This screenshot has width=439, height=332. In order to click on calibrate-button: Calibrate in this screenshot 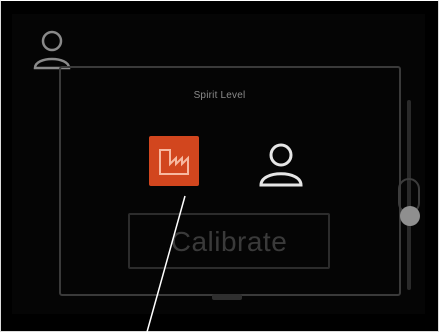, I will do `click(229, 241)`.